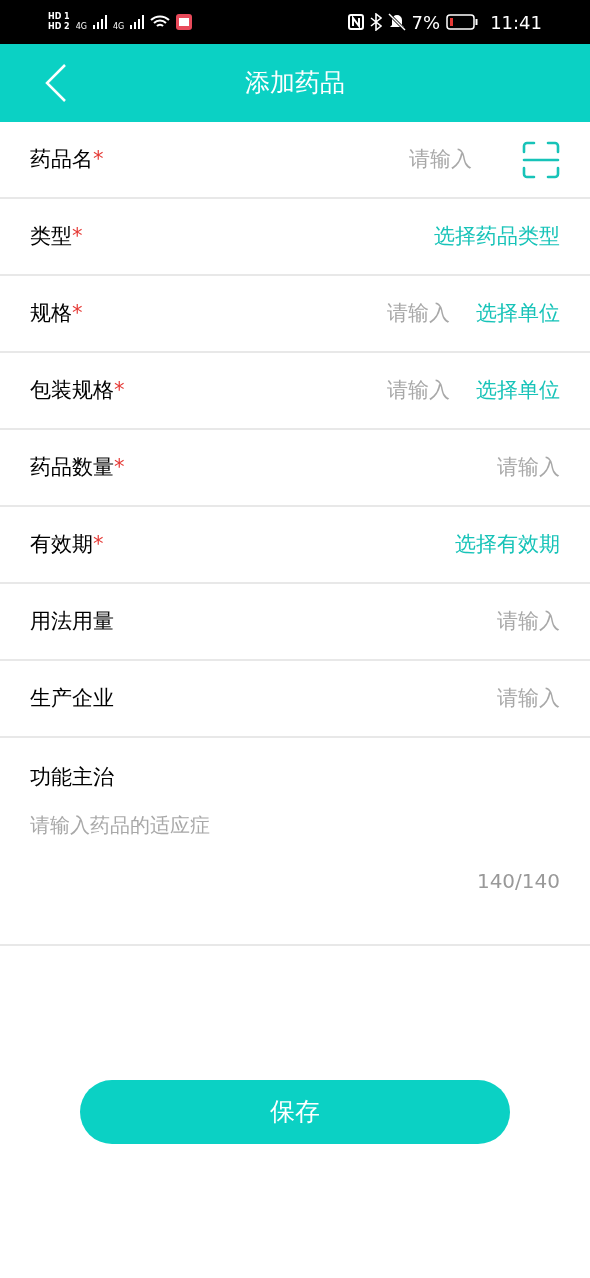  Describe the element at coordinates (56, 83) in the screenshot. I see `back-icon` at that location.